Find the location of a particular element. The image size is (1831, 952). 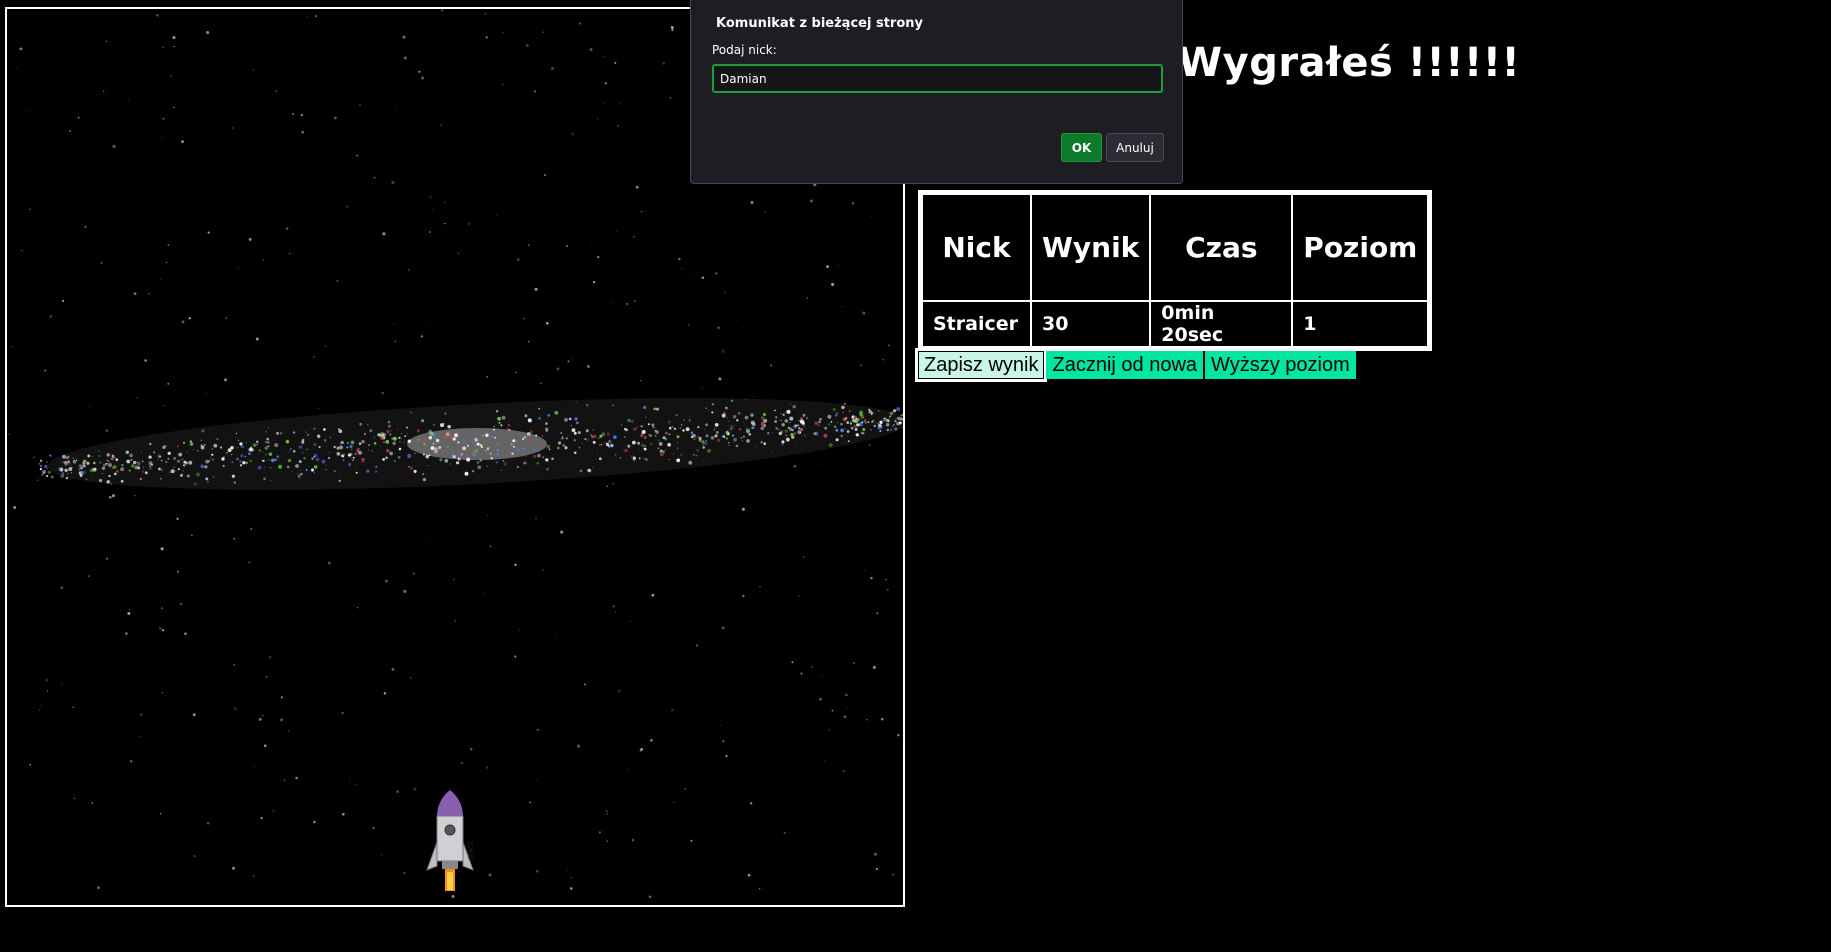

cancel-button: Anuluj is located at coordinates (1135, 147).